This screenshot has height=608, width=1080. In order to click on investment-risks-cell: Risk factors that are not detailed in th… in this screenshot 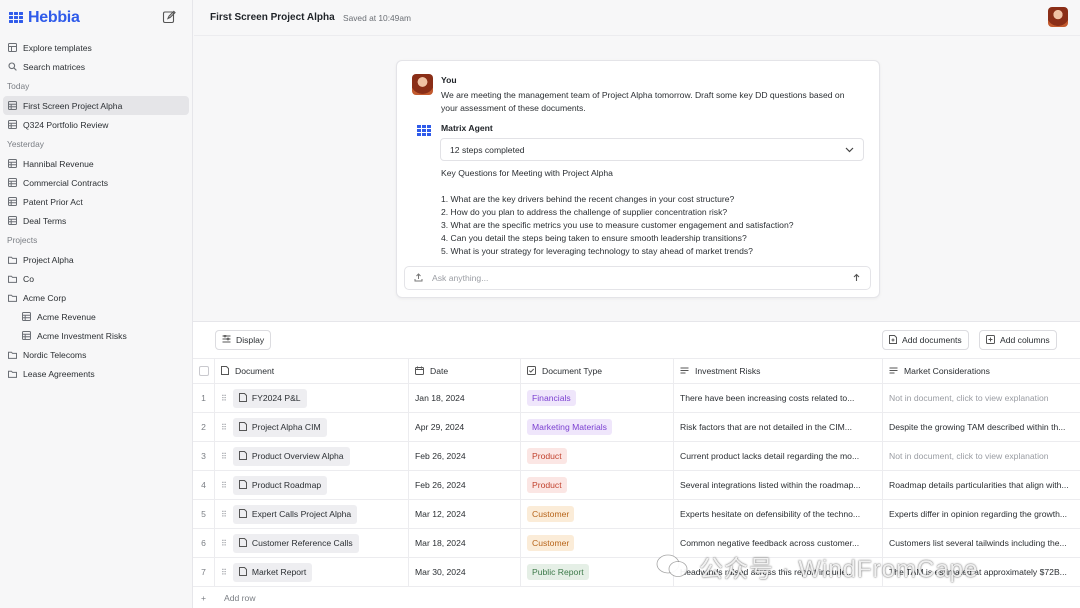, I will do `click(778, 427)`.